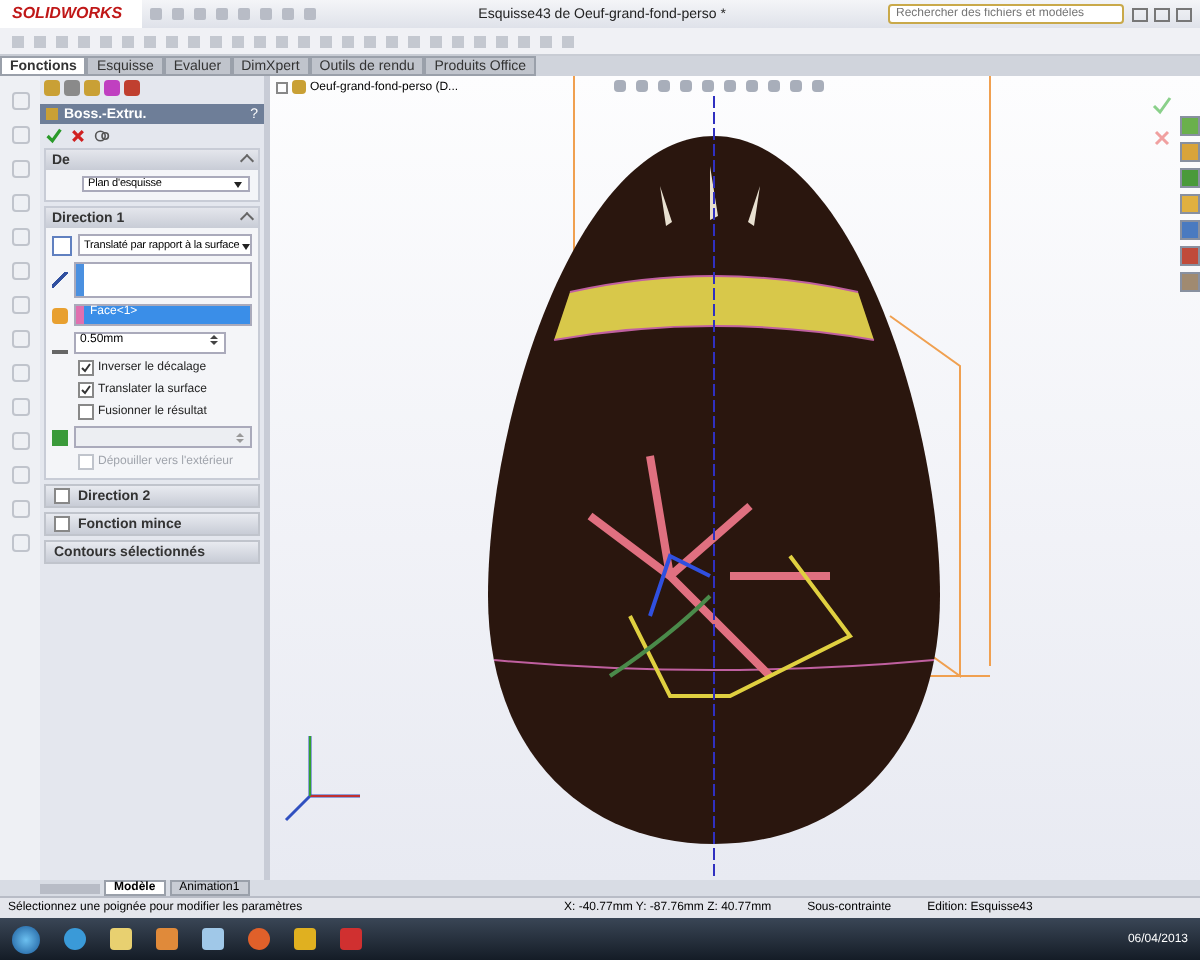 This screenshot has height=960, width=1200. What do you see at coordinates (71, 14) in the screenshot?
I see `app-logo: SOLIDWORKS` at bounding box center [71, 14].